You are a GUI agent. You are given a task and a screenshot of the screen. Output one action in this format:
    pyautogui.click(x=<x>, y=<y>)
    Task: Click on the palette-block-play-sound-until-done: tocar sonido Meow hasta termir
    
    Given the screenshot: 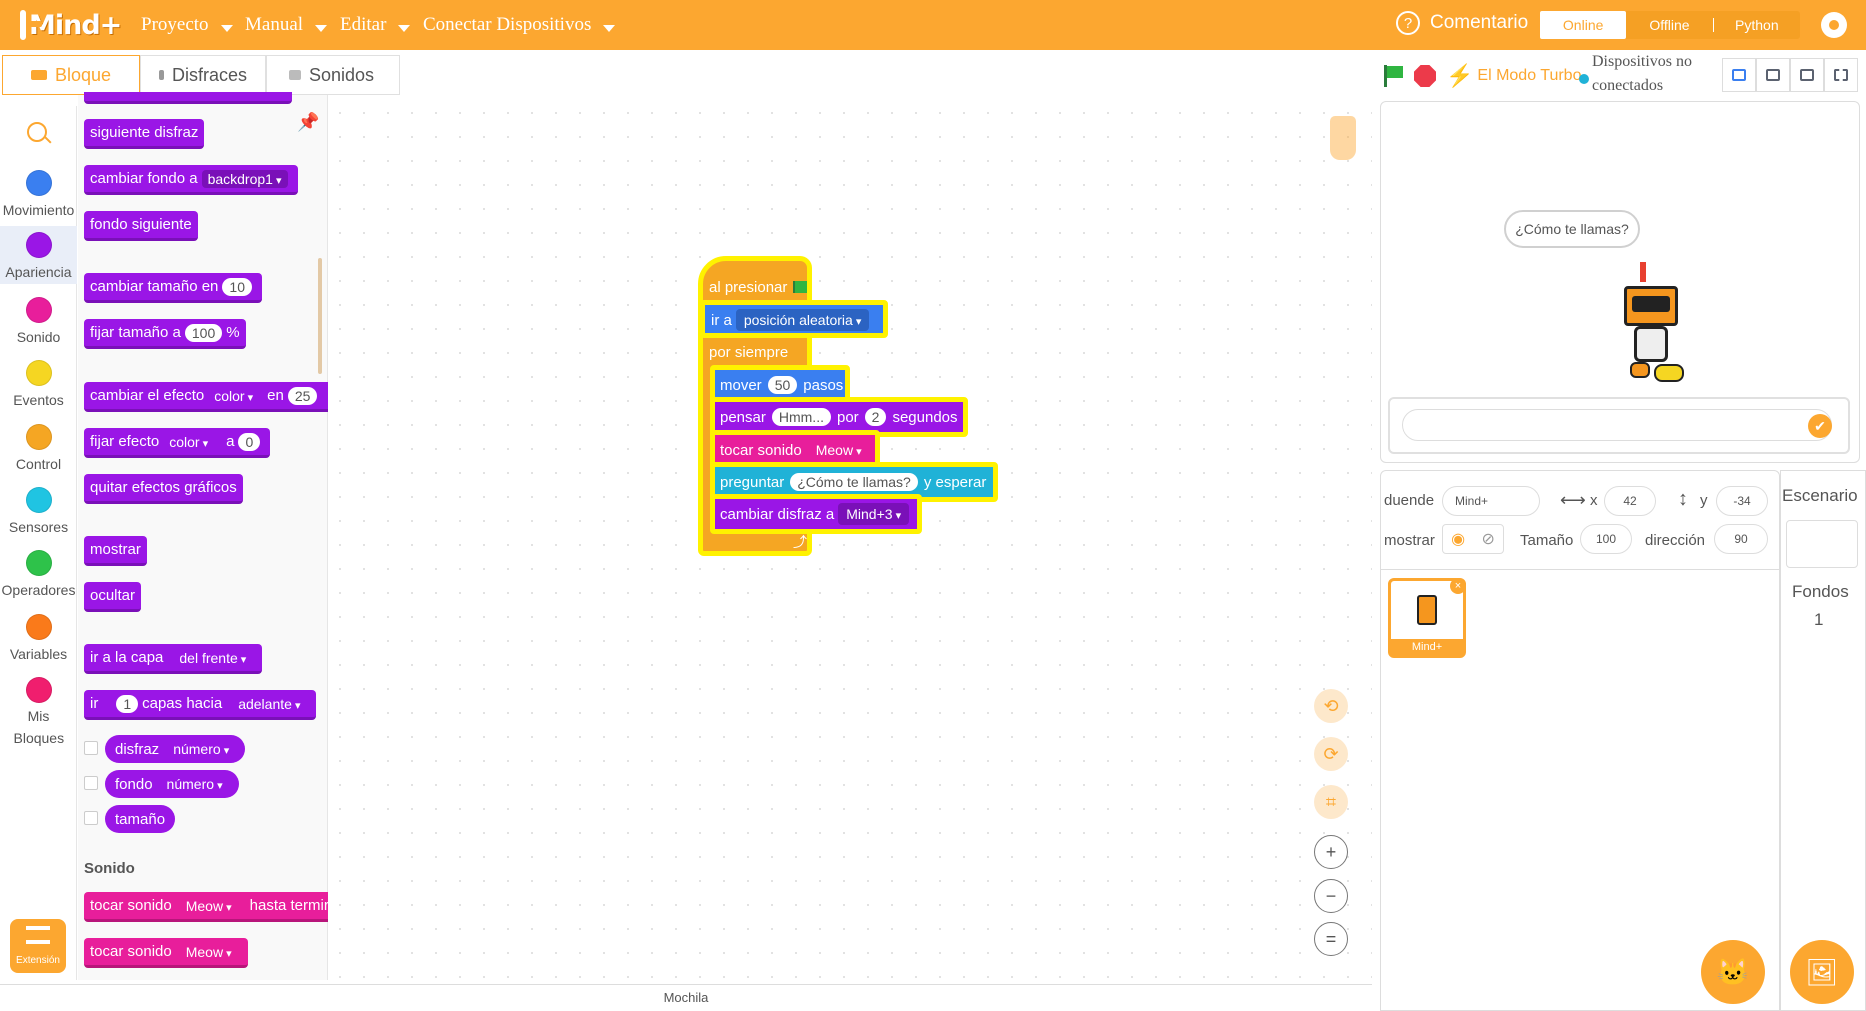 What is the action you would take?
    pyautogui.click(x=206, y=907)
    